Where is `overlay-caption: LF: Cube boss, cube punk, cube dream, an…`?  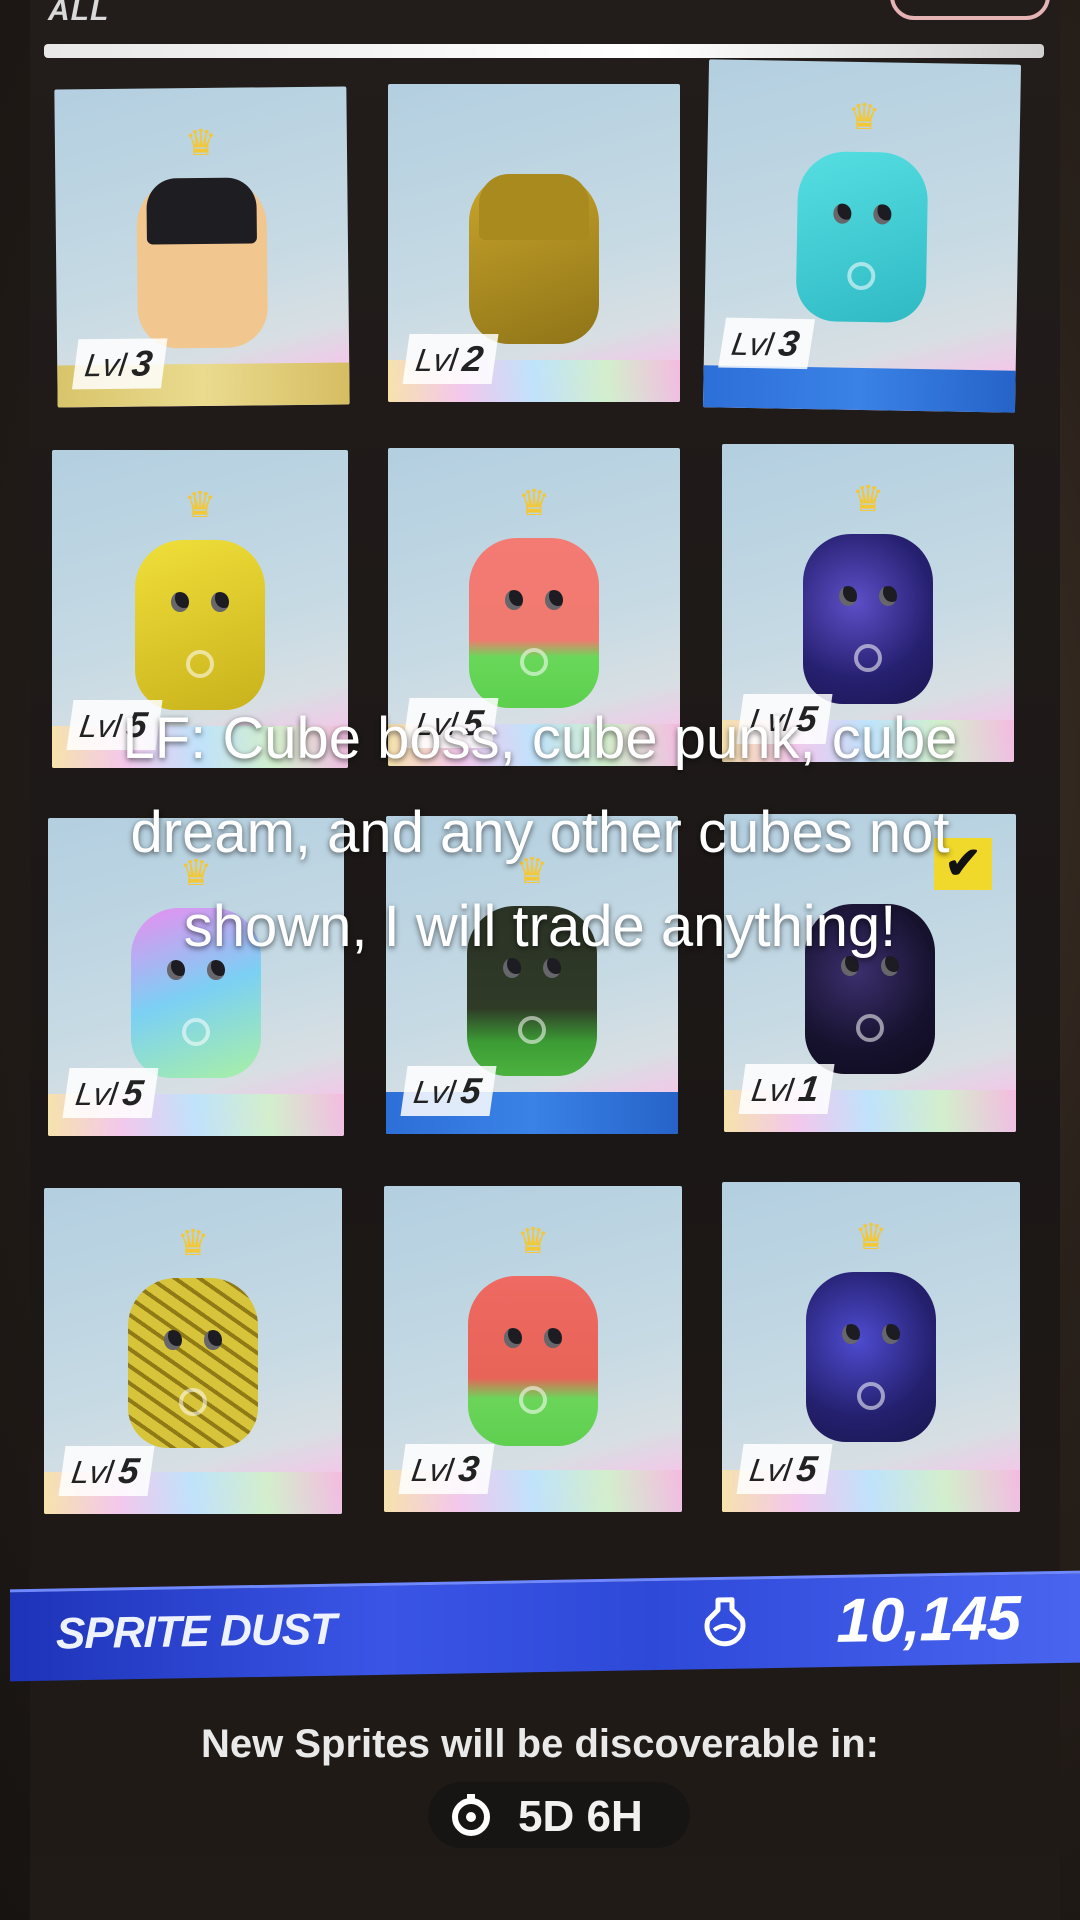
overlay-caption: LF: Cube boss, cube punk, cube dream, an… is located at coordinates (540, 832).